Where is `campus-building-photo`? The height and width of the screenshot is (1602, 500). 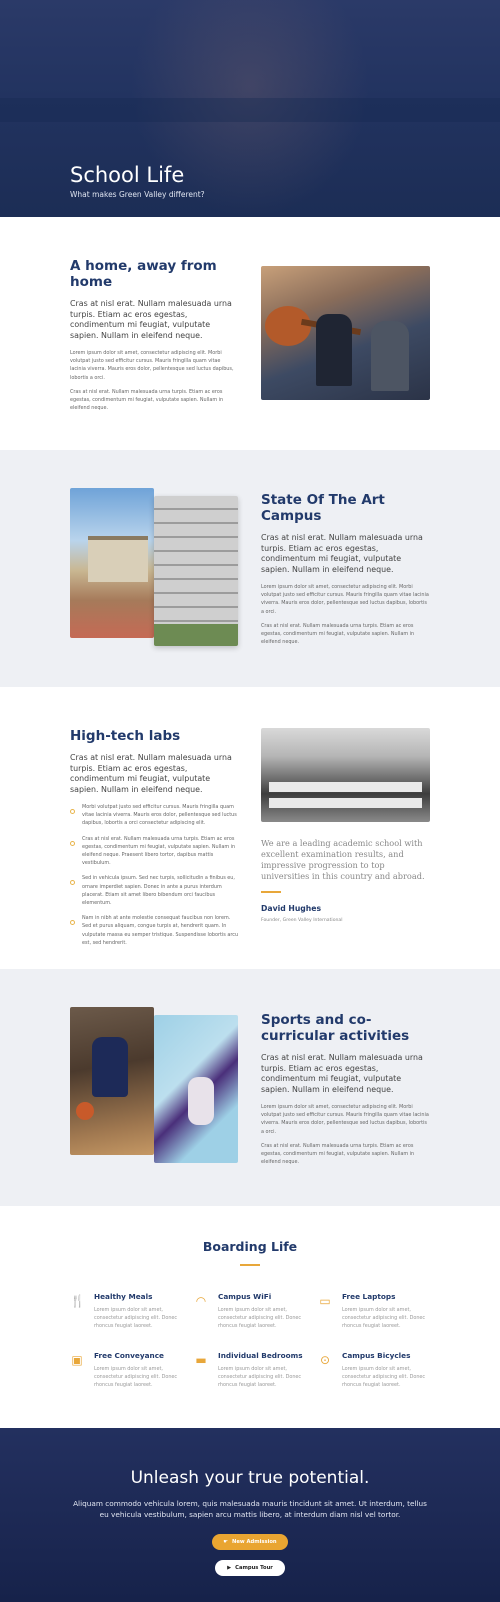
campus-building-photo is located at coordinates (112, 563).